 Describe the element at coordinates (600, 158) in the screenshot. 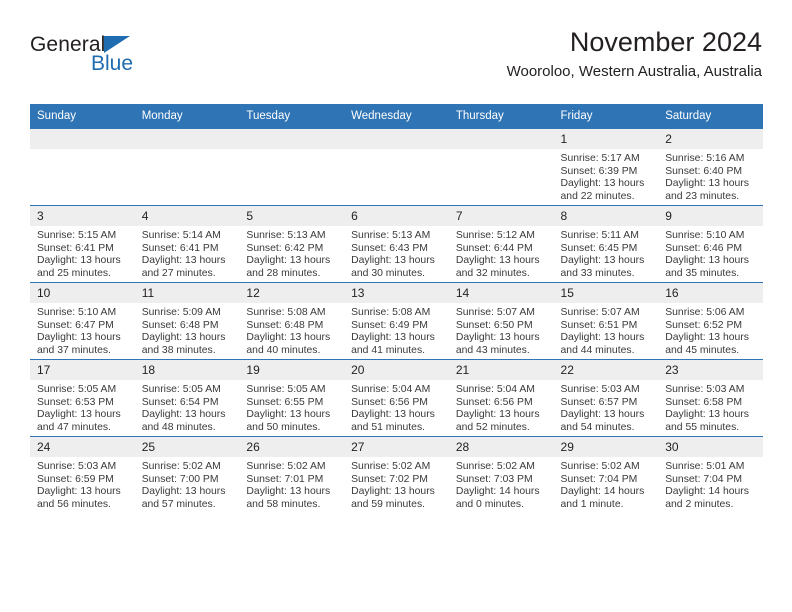

I see `sunrise-text: Sunrise: 5:17 AM` at that location.